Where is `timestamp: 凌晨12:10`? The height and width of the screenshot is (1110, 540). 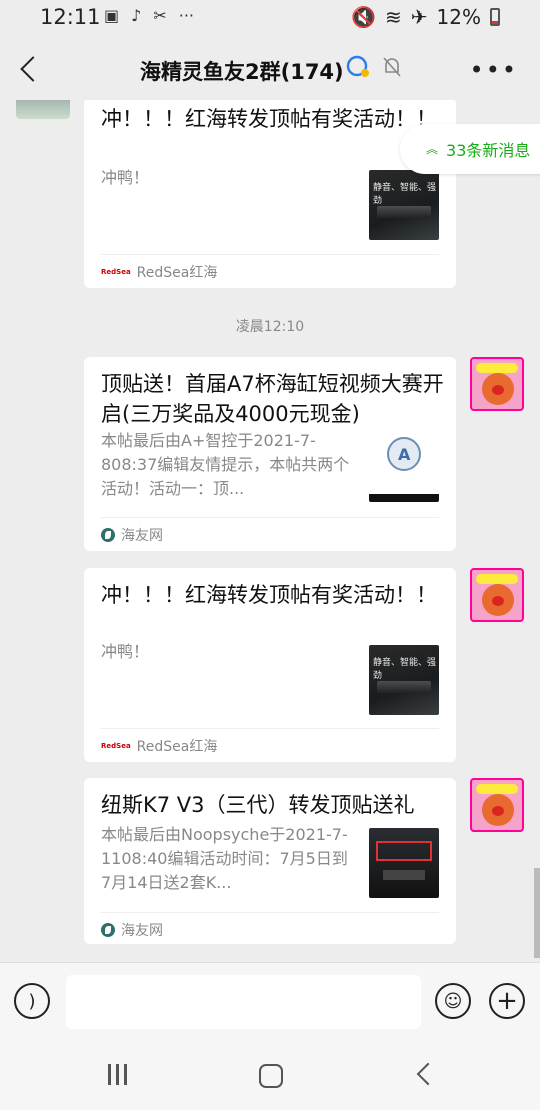 timestamp: 凌晨12:10 is located at coordinates (270, 327).